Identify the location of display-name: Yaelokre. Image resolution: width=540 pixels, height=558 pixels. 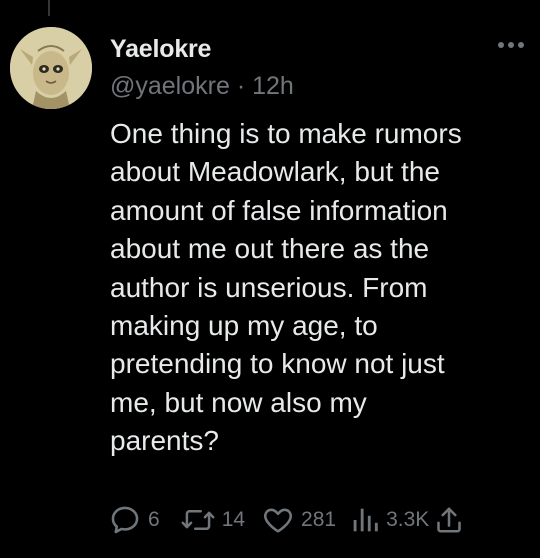
(319, 49).